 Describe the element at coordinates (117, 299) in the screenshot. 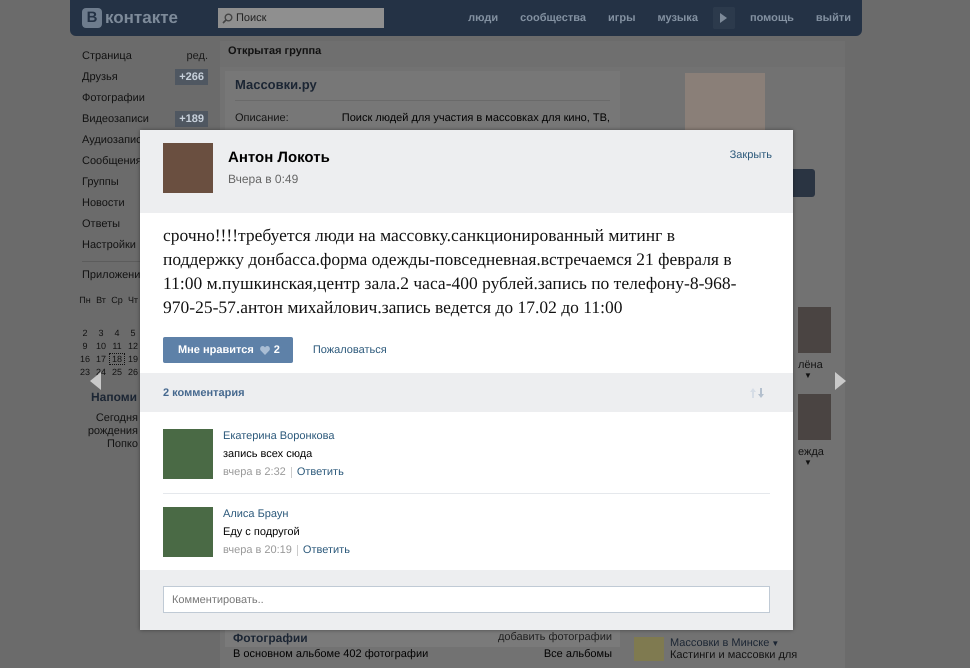

I see `weekday-label: Ср` at that location.